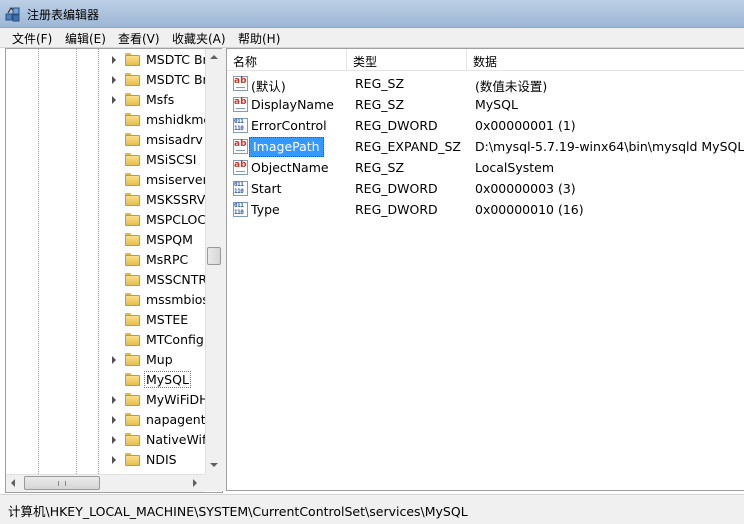  I want to click on tree-vertical-scrollbar, so click(213, 261).